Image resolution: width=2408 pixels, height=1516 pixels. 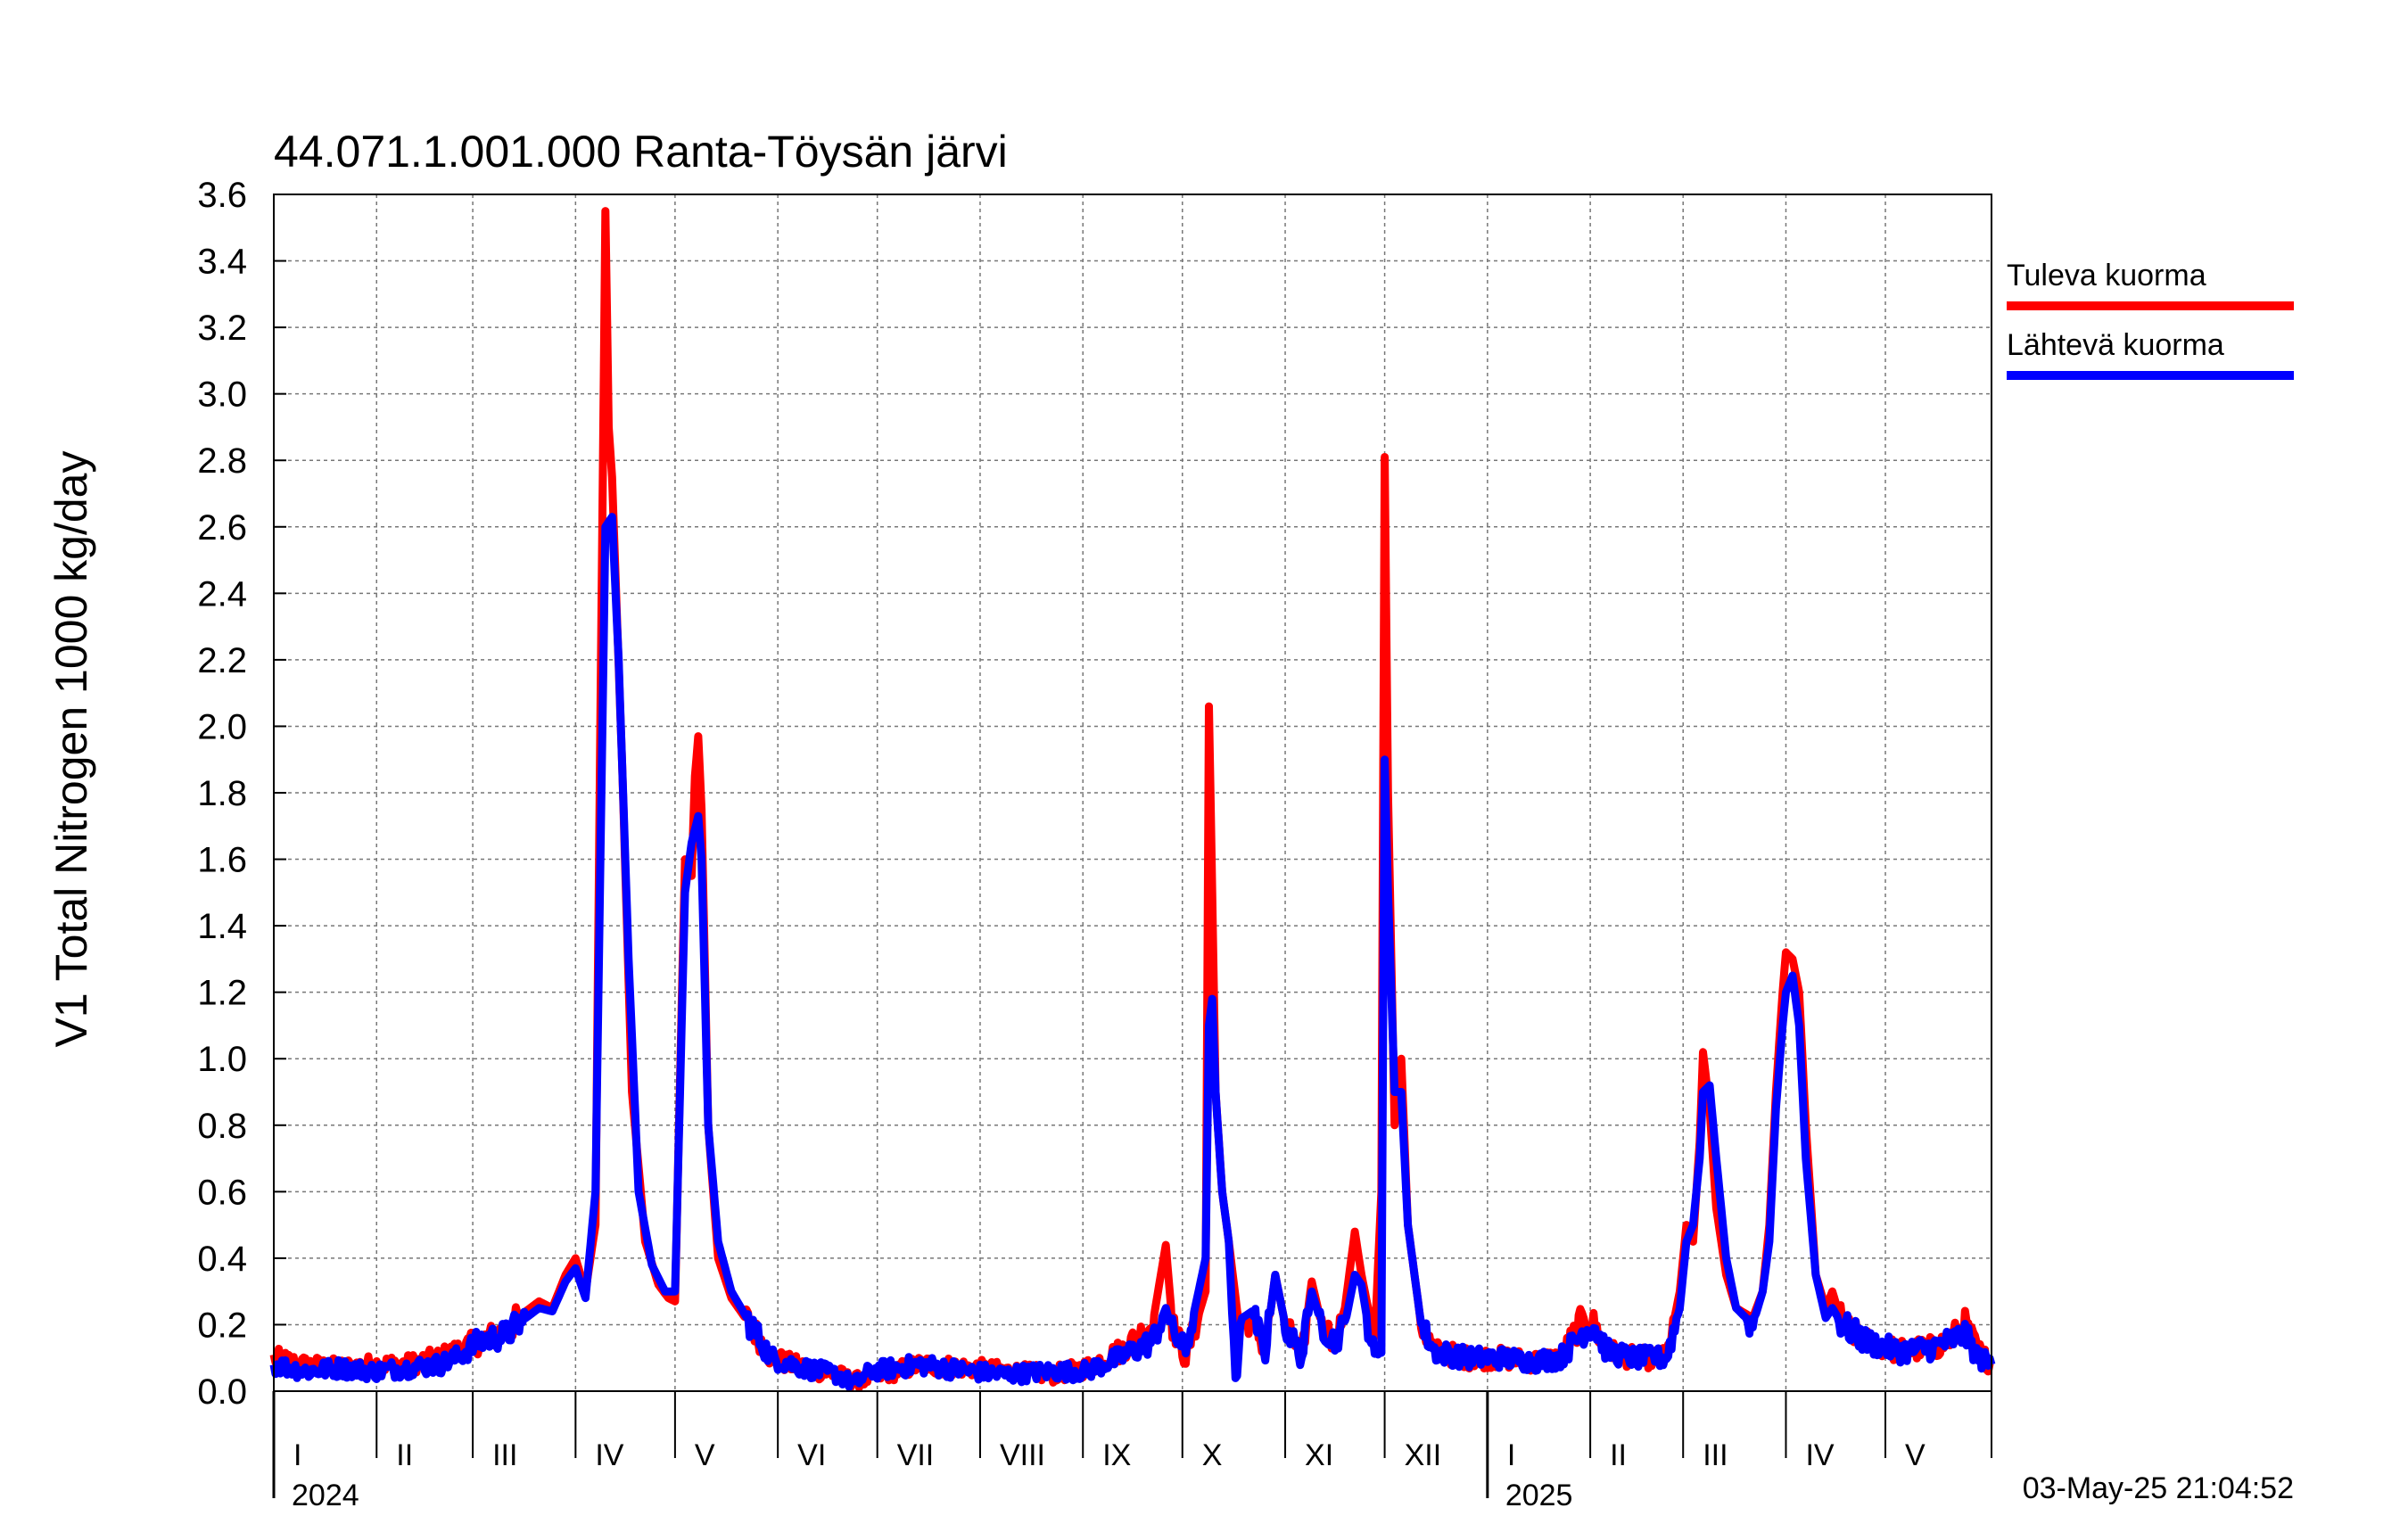 I want to click on y-tick-label: 3.0, so click(x=222, y=395).